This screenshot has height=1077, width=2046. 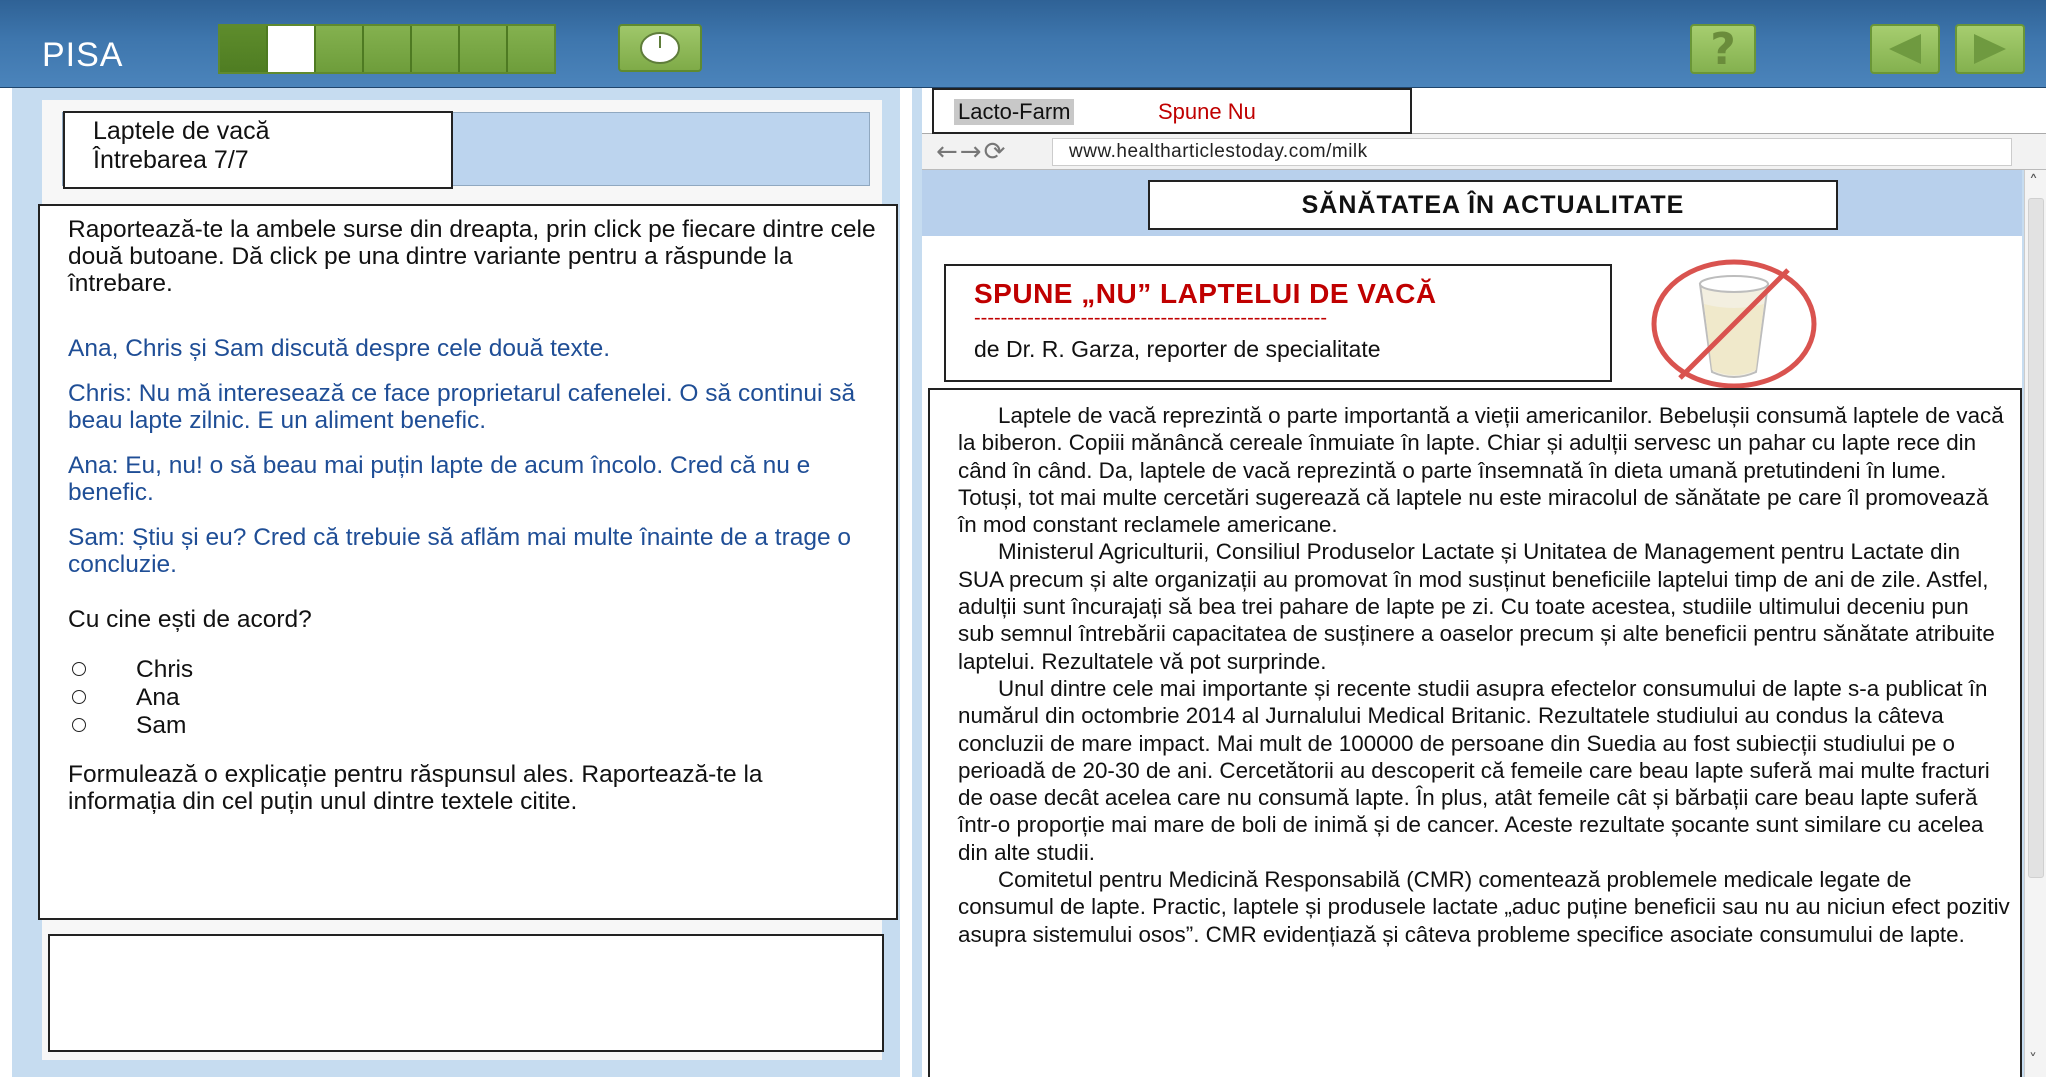 What do you see at coordinates (165, 669) in the screenshot?
I see `option-label: Chris` at bounding box center [165, 669].